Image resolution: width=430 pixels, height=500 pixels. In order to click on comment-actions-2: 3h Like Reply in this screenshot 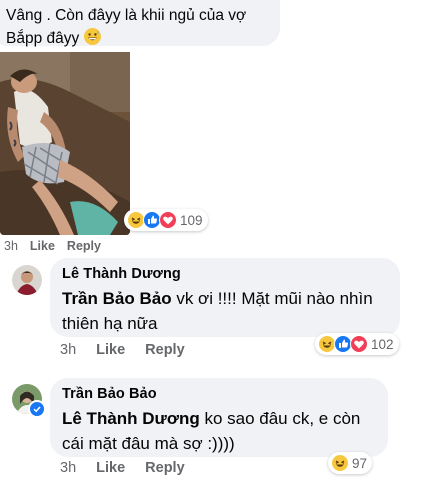, I will do `click(122, 350)`.